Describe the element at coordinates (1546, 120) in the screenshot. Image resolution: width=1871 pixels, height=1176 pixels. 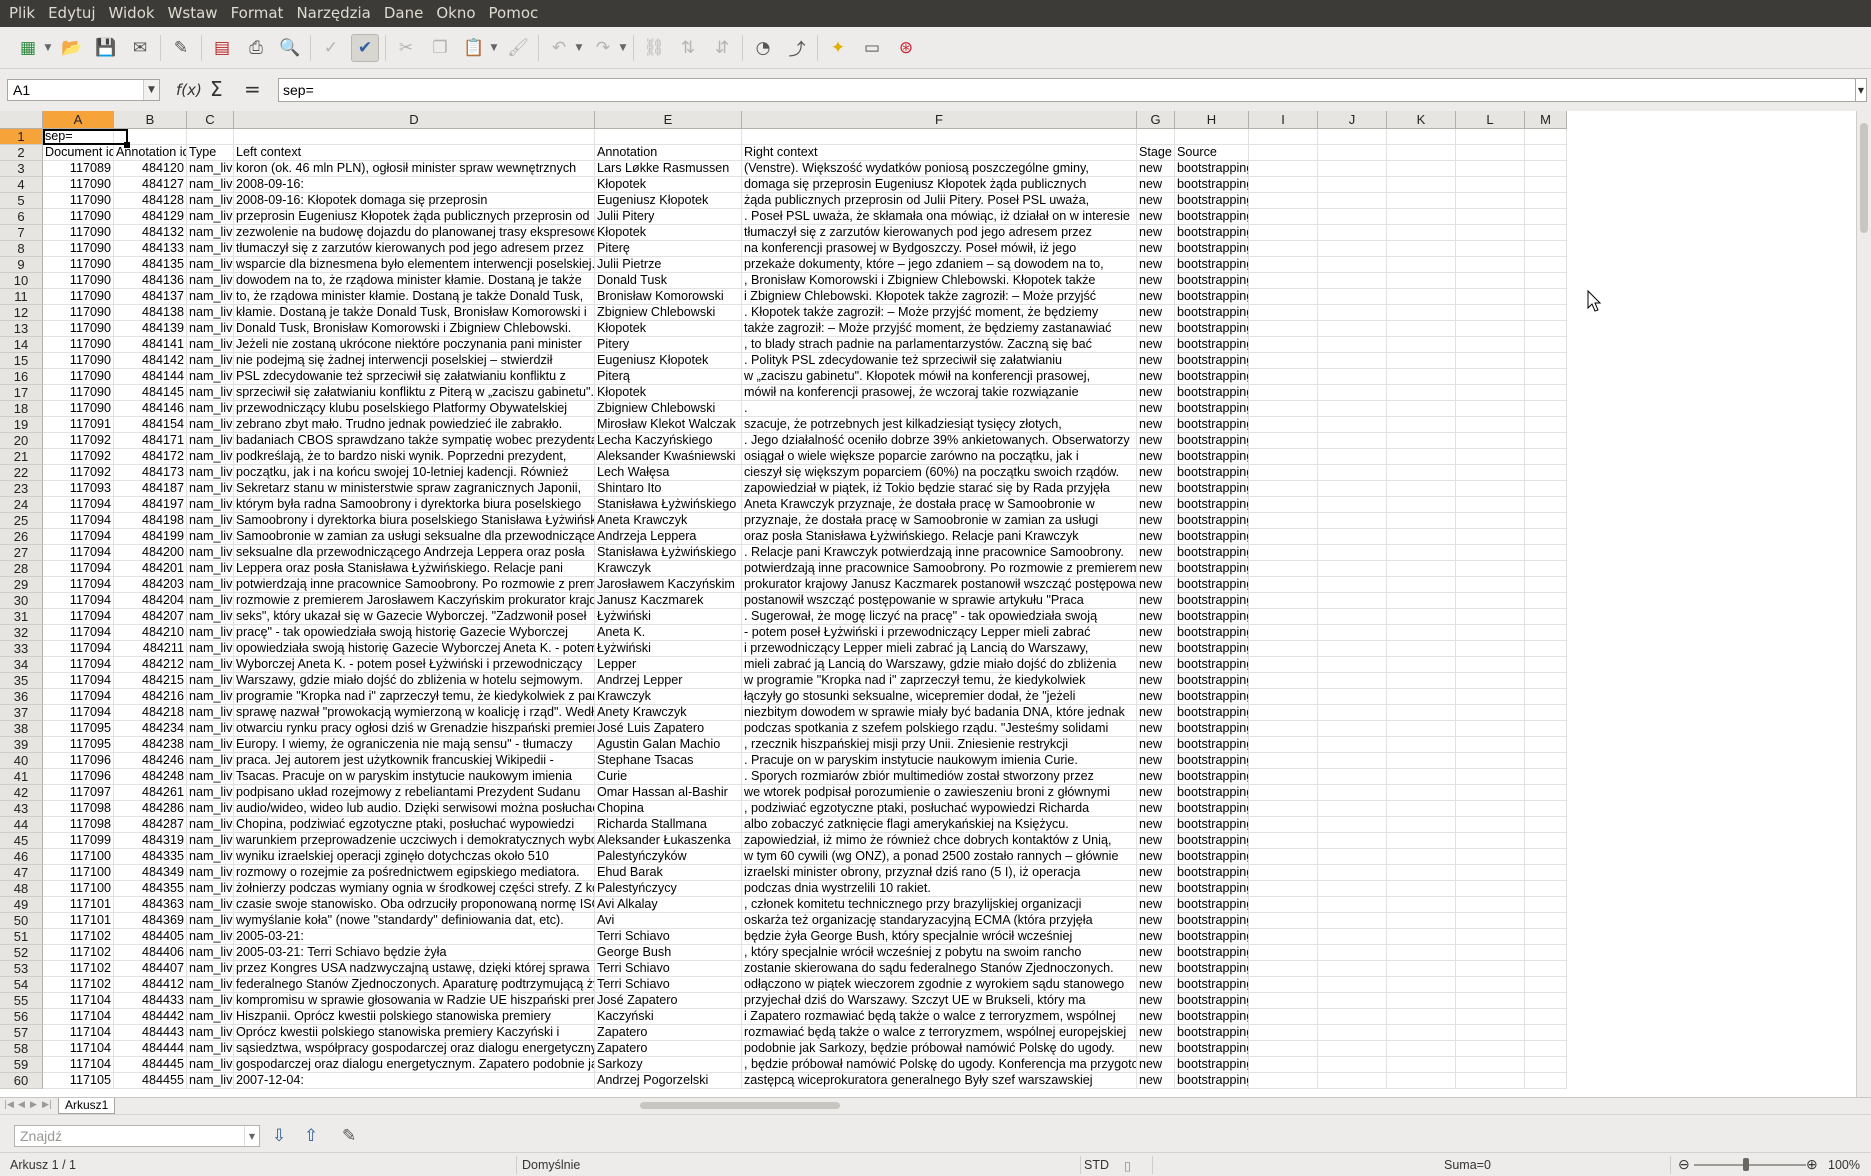
I see `column-header: M` at that location.